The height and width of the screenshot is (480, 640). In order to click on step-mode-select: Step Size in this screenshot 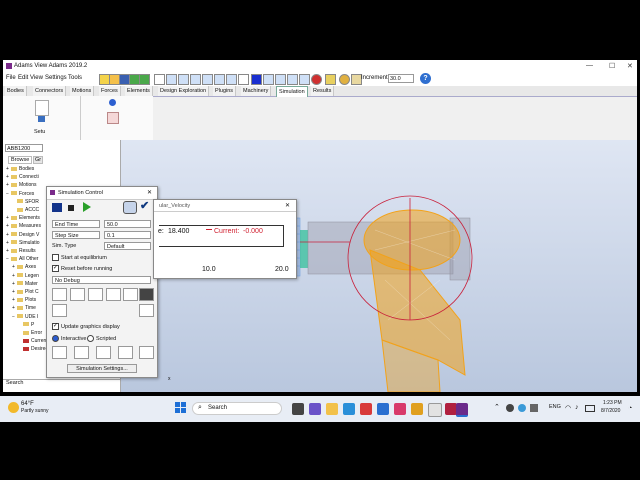, I will do `click(76, 235)`.